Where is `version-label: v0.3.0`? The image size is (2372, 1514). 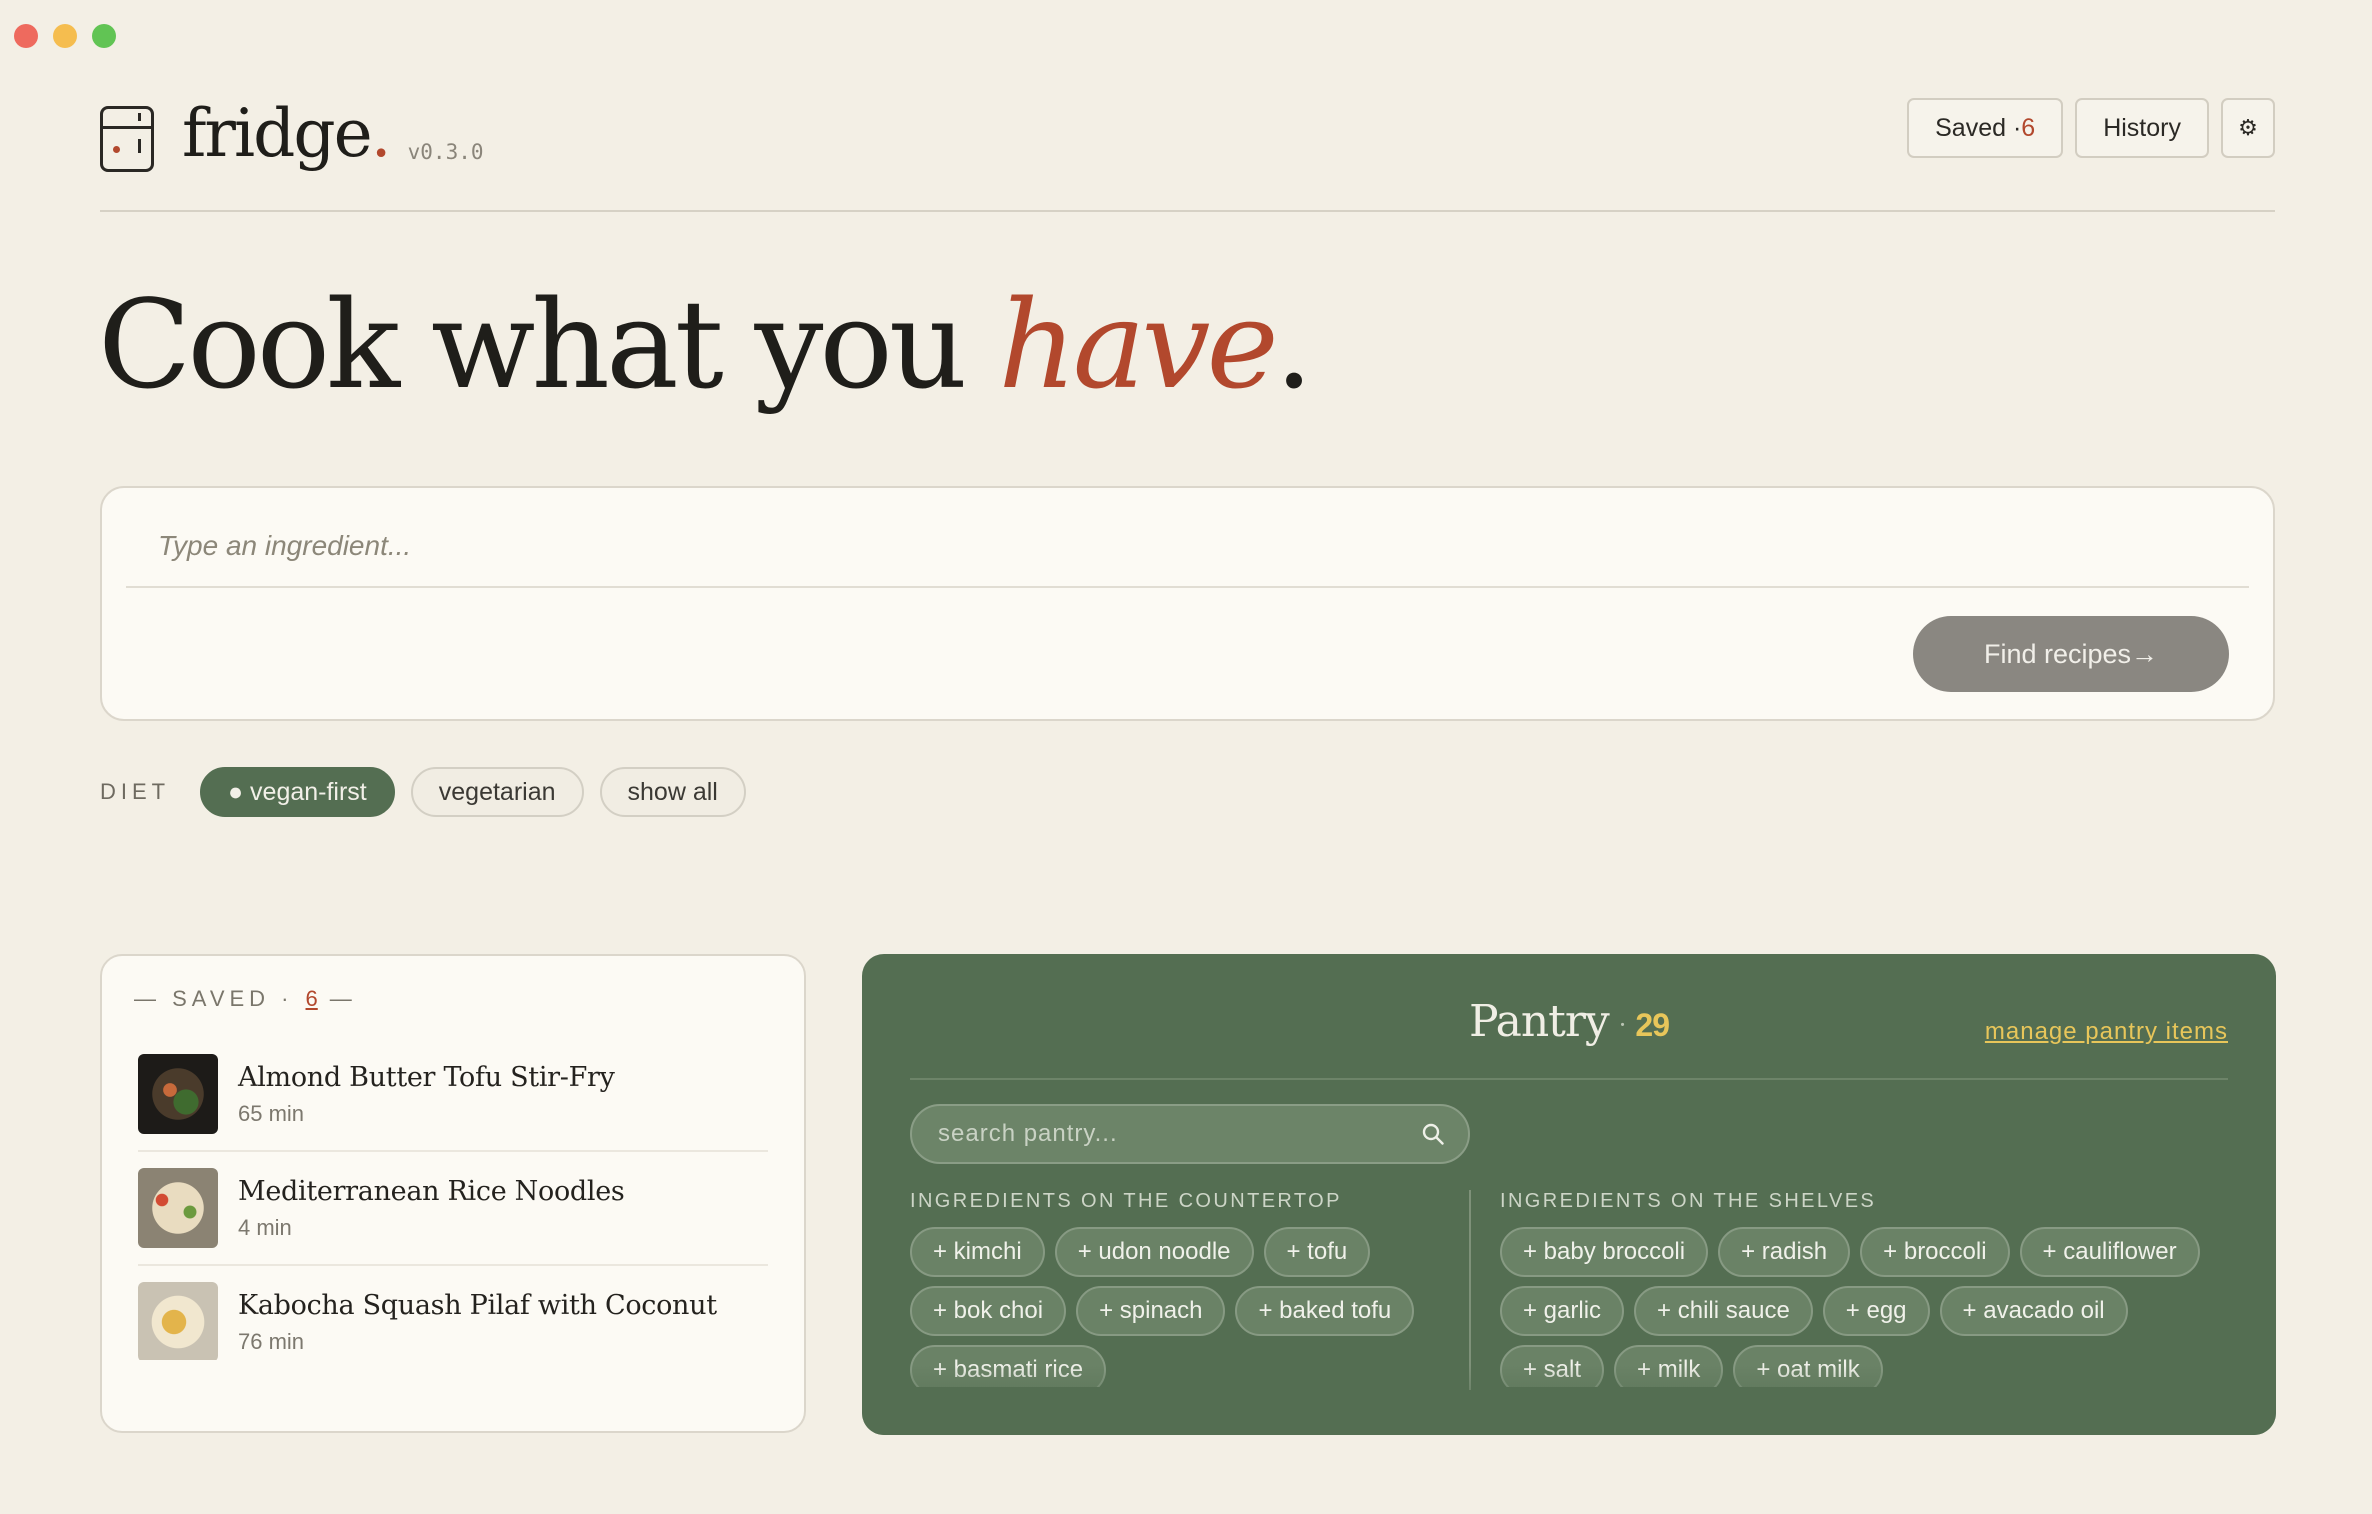
version-label: v0.3.0 is located at coordinates (445, 152).